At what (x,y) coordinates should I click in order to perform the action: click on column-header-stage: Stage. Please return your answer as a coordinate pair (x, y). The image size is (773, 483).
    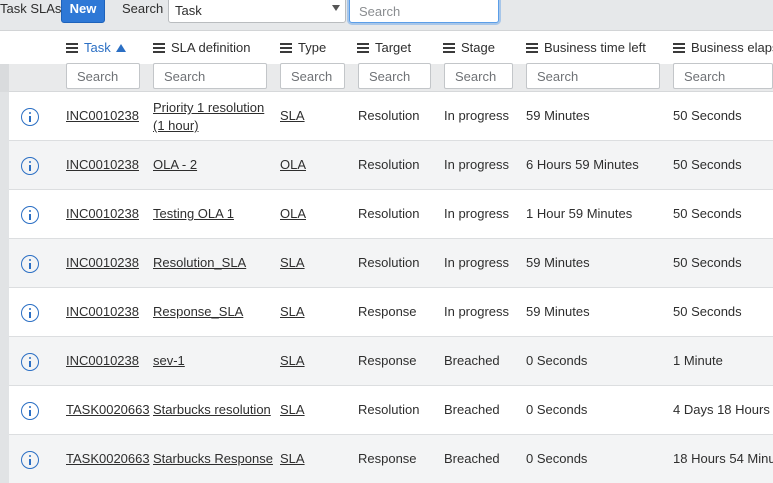
    Looking at the image, I should click on (469, 47).